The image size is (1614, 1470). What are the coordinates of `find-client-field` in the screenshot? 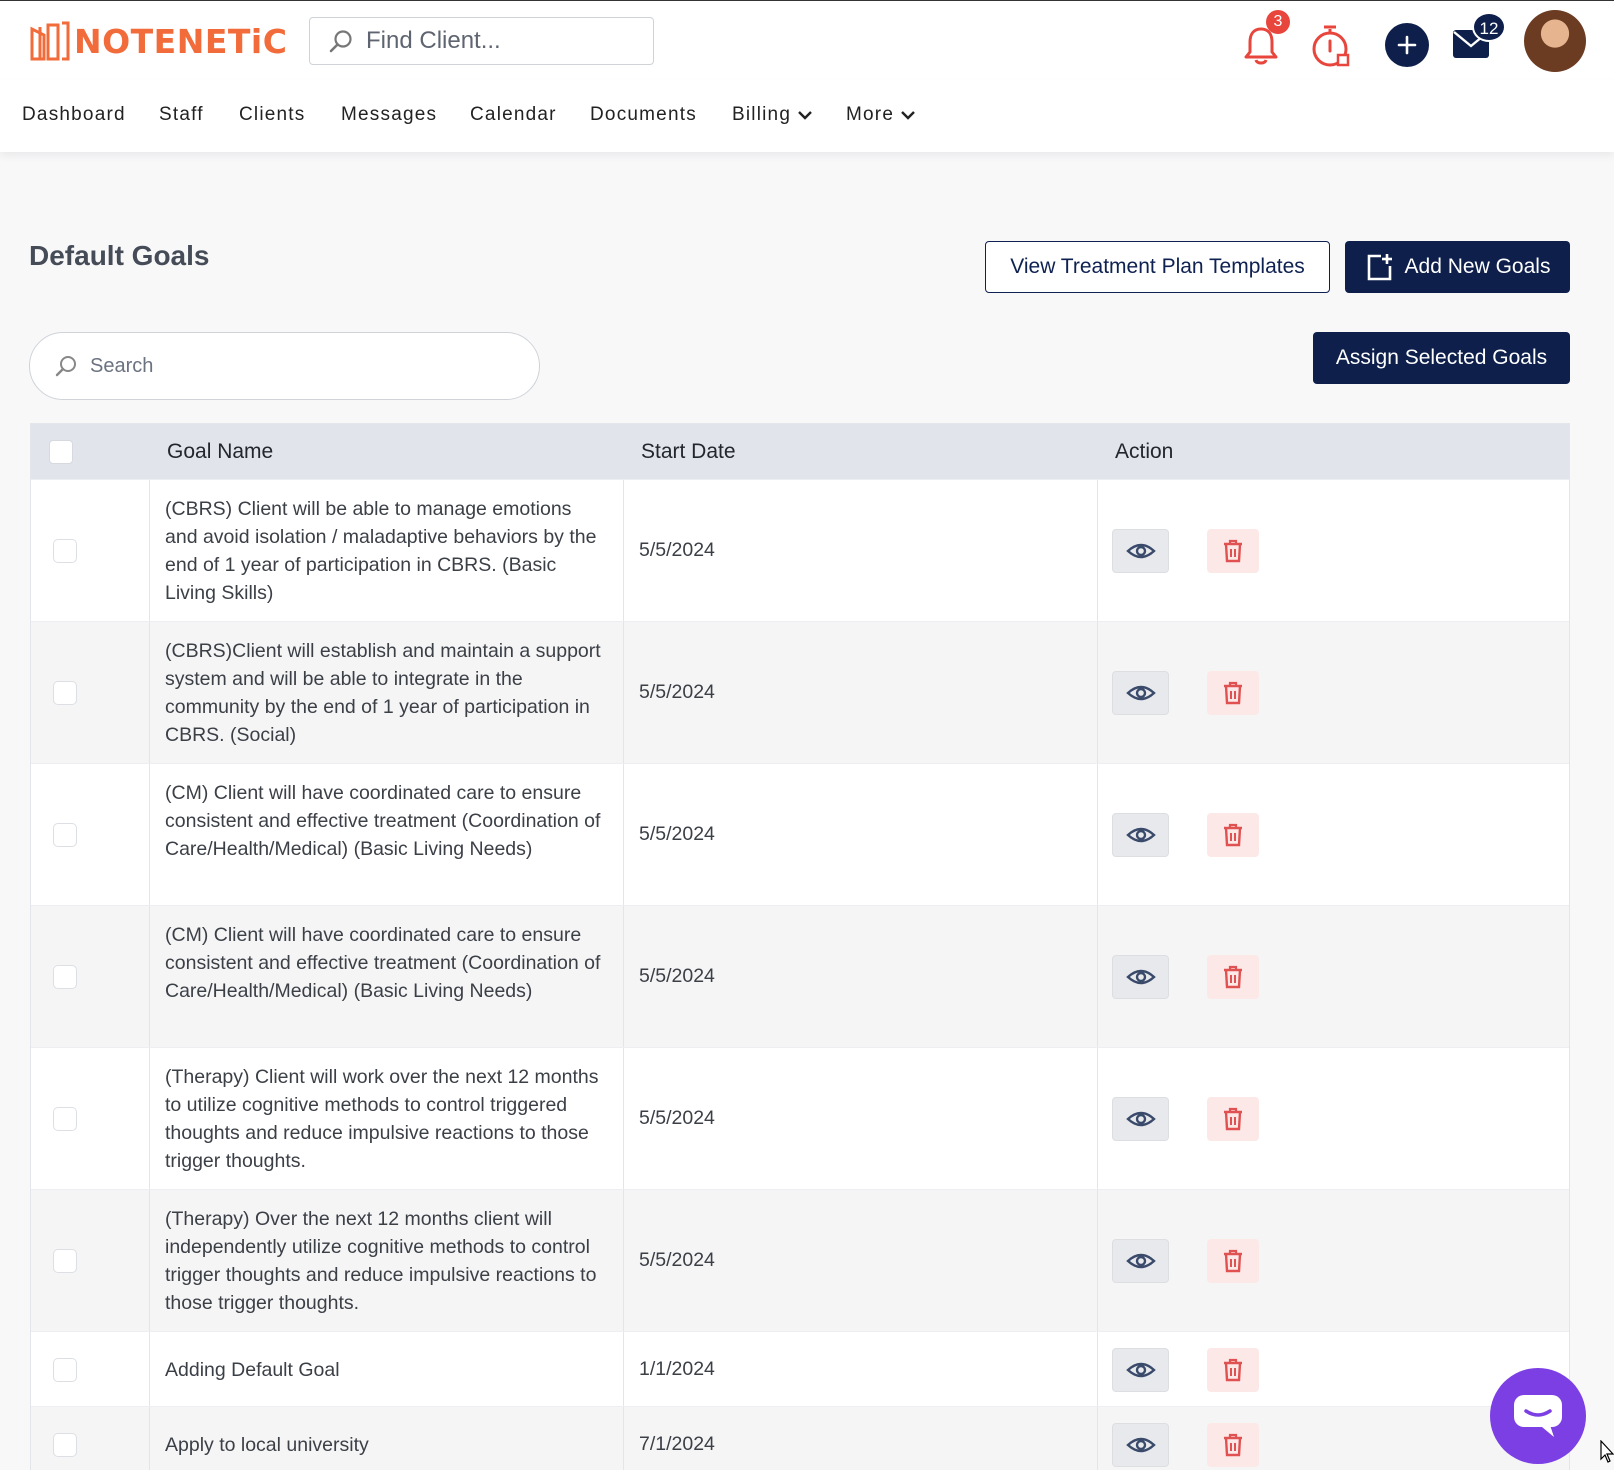 It's located at (481, 41).